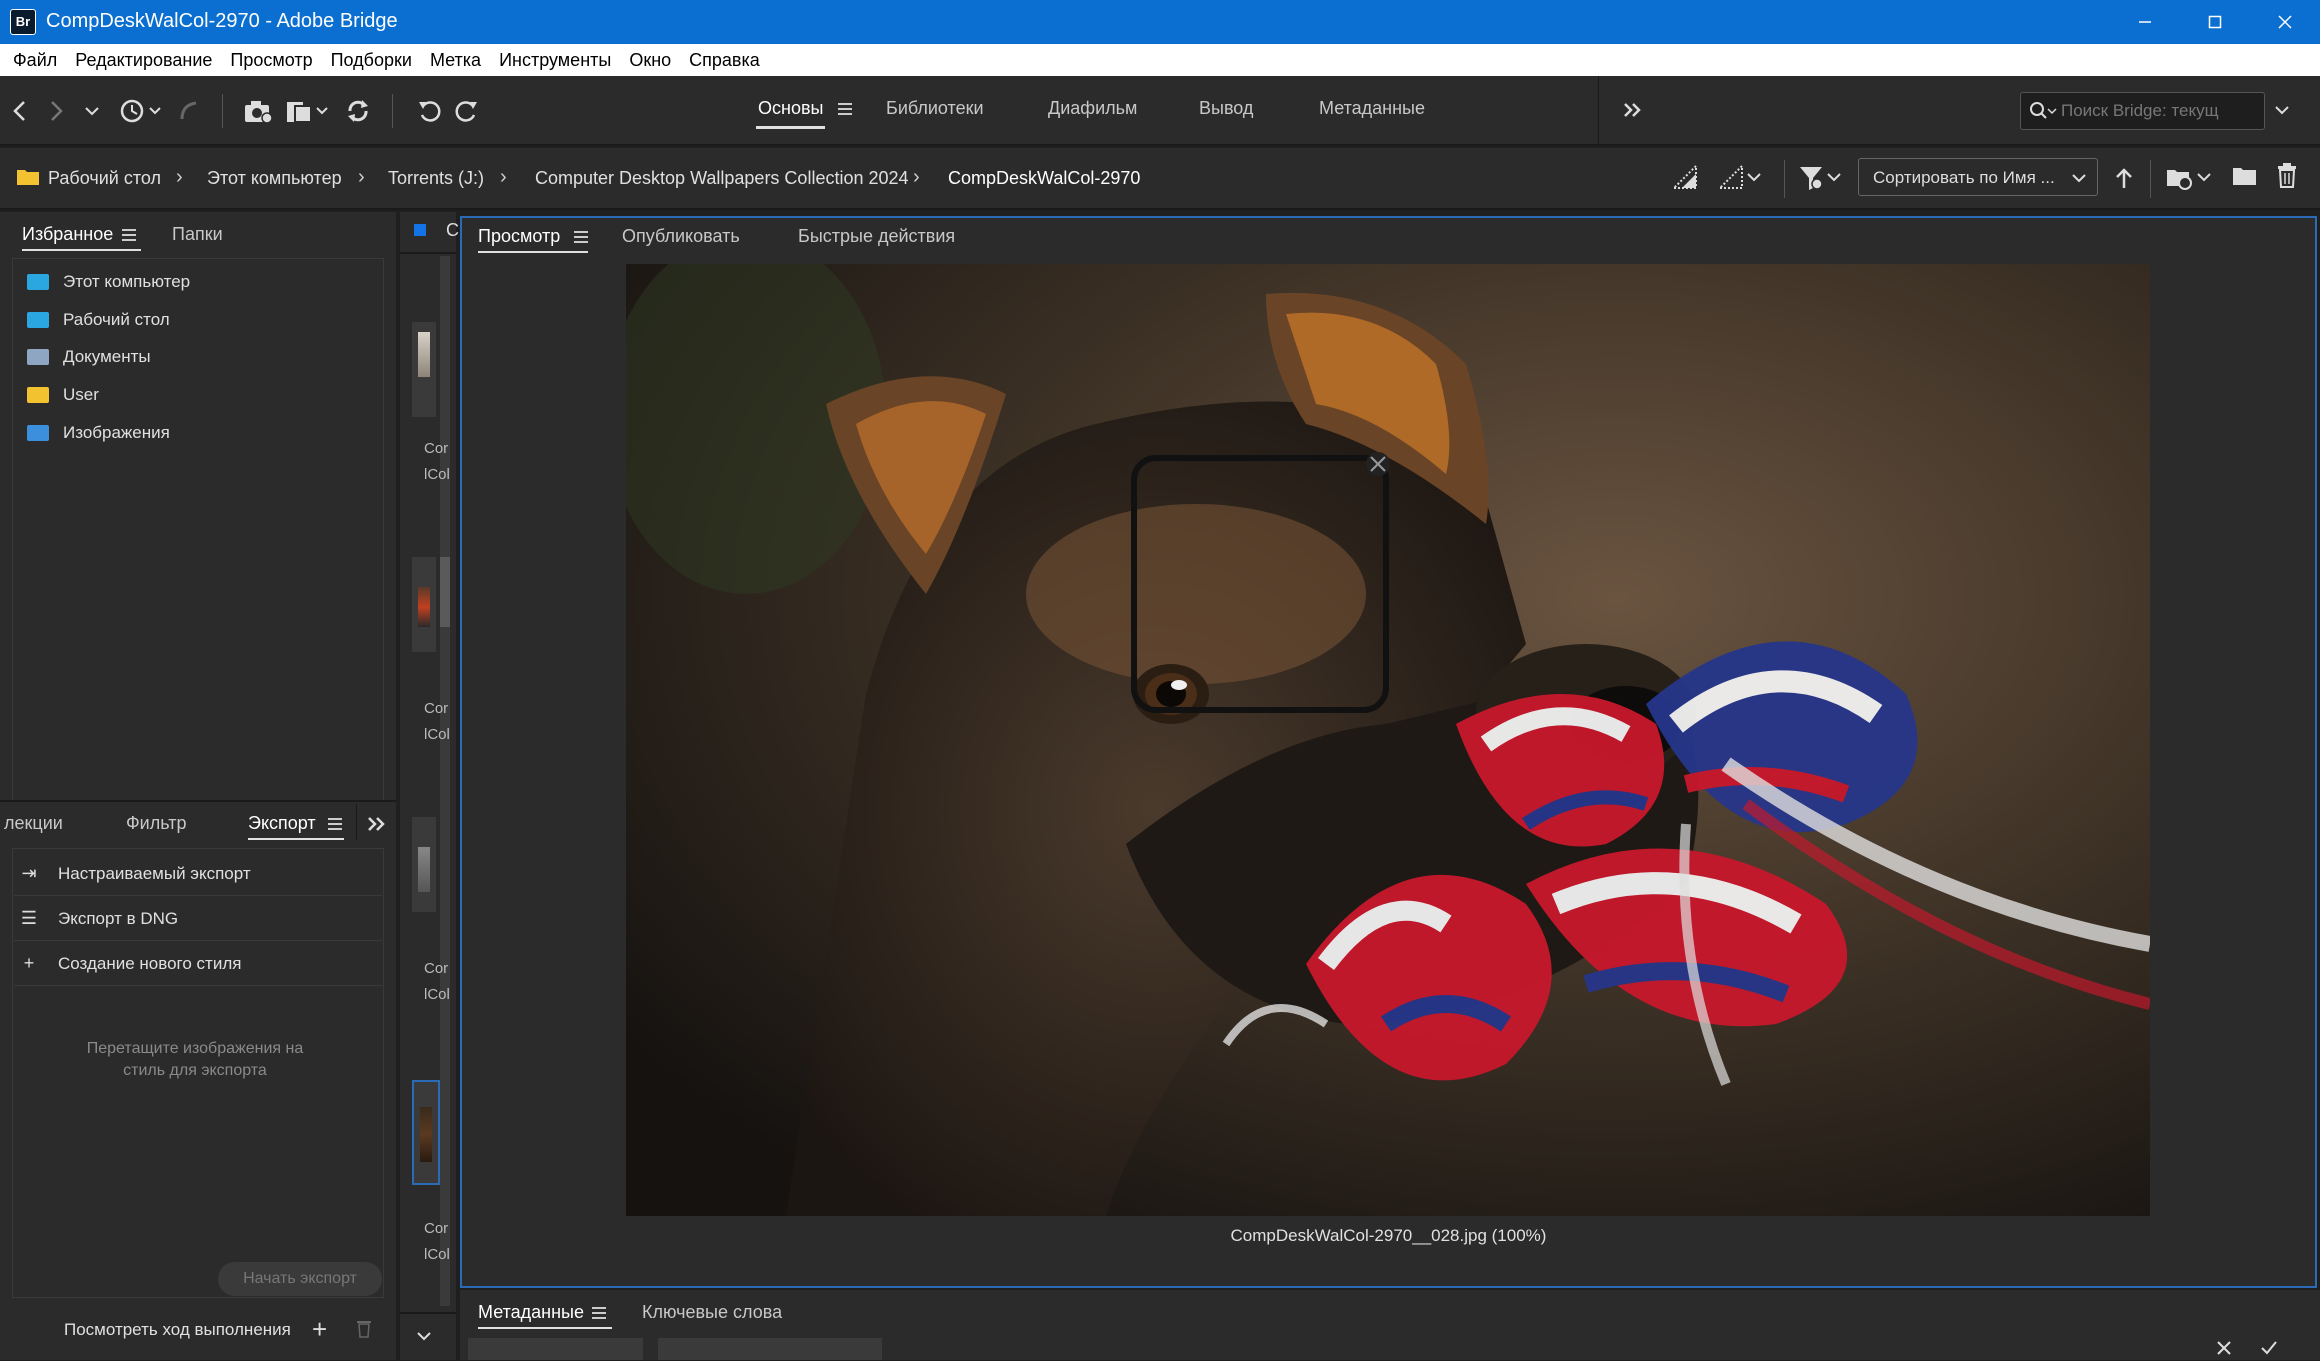 This screenshot has height=1361, width=2320. What do you see at coordinates (108, 282) in the screenshot?
I see `favorite-this-pc: Этот компьютер` at bounding box center [108, 282].